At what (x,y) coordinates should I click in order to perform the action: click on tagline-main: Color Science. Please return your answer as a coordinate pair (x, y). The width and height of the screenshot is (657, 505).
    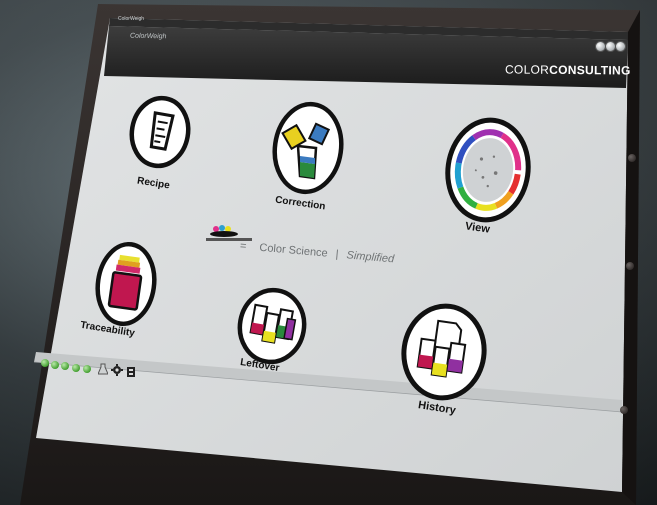
    Looking at the image, I should click on (293, 250).